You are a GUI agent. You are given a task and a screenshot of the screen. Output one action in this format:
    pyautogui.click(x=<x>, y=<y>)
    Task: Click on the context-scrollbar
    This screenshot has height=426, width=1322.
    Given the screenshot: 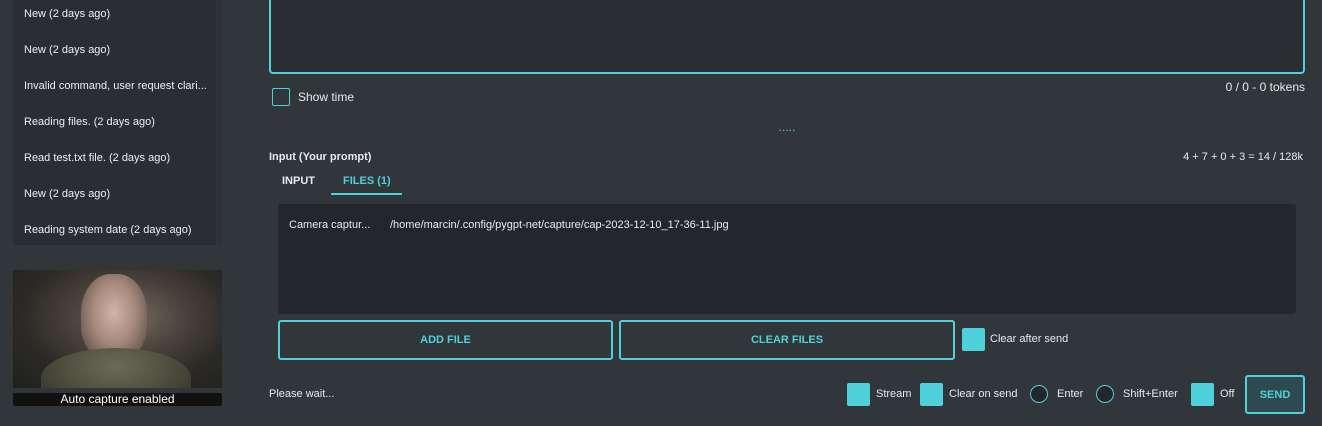 What is the action you would take?
    pyautogui.click(x=219, y=122)
    